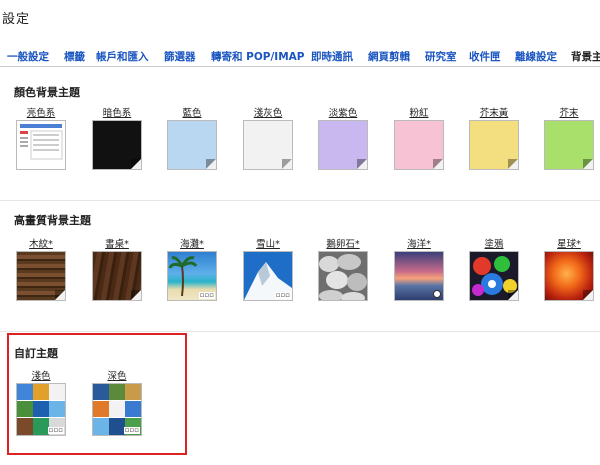  I want to click on tab-themes: 背景主題, so click(585, 56).